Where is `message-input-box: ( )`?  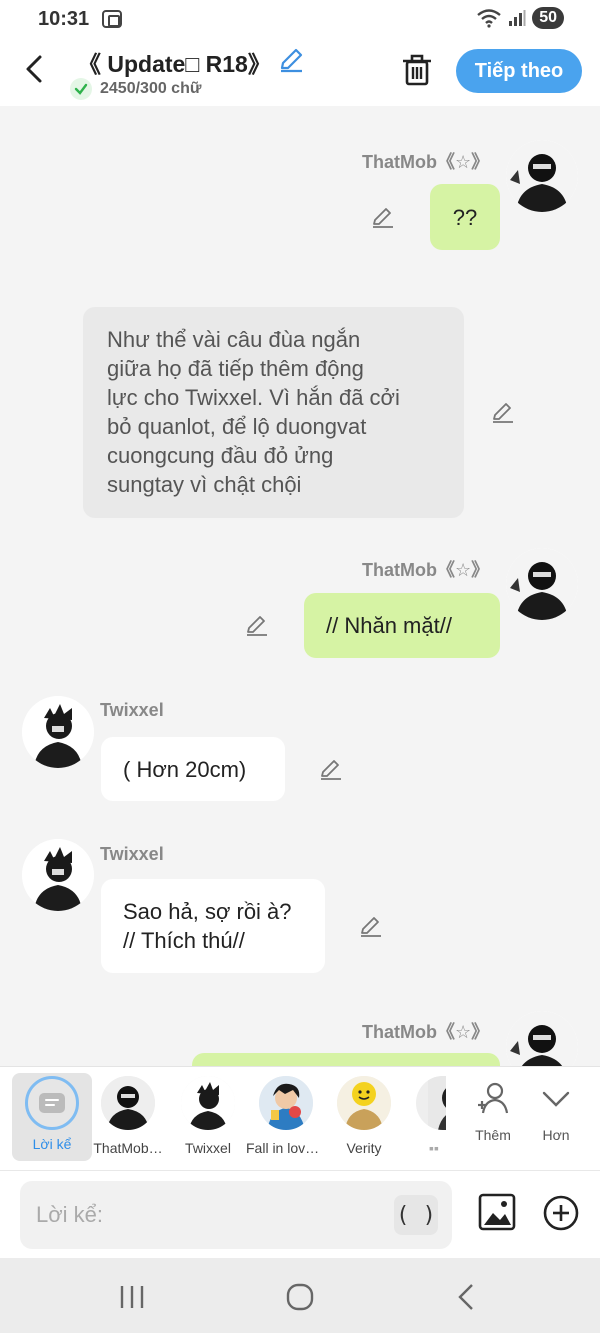
message-input-box: ( ) is located at coordinates (236, 1215).